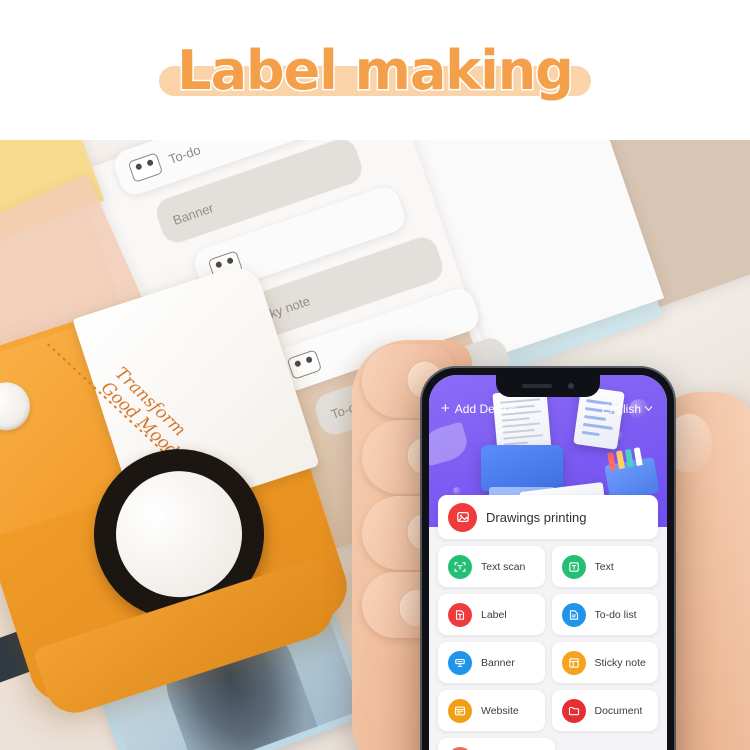  I want to click on feature-card-text: Text, so click(604, 566).